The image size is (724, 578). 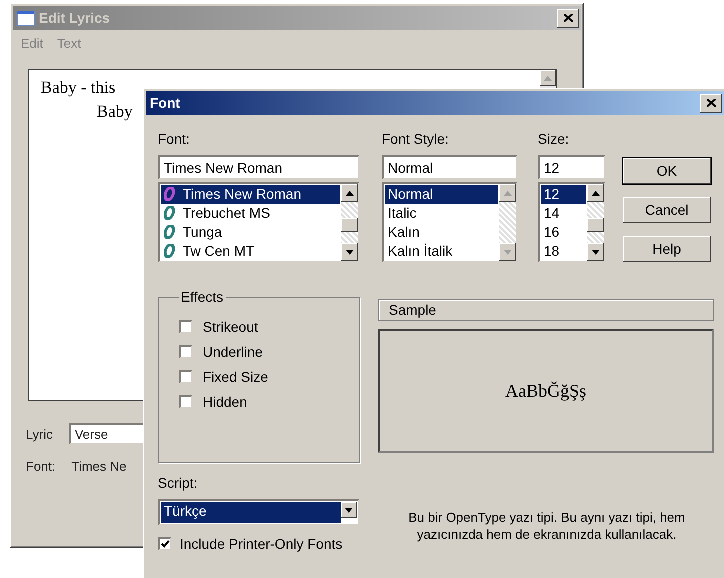 What do you see at coordinates (261, 544) in the screenshot?
I see `checkbox-label: Include Printer-Only Fonts` at bounding box center [261, 544].